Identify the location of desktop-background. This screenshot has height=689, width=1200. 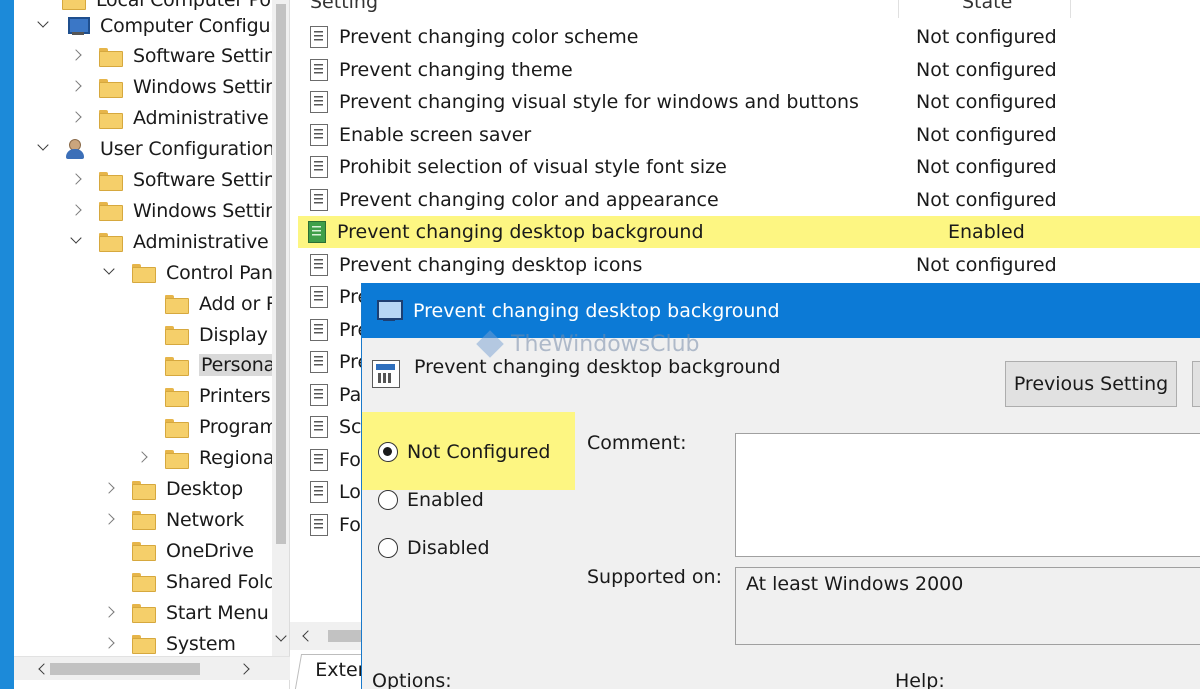
(7, 344).